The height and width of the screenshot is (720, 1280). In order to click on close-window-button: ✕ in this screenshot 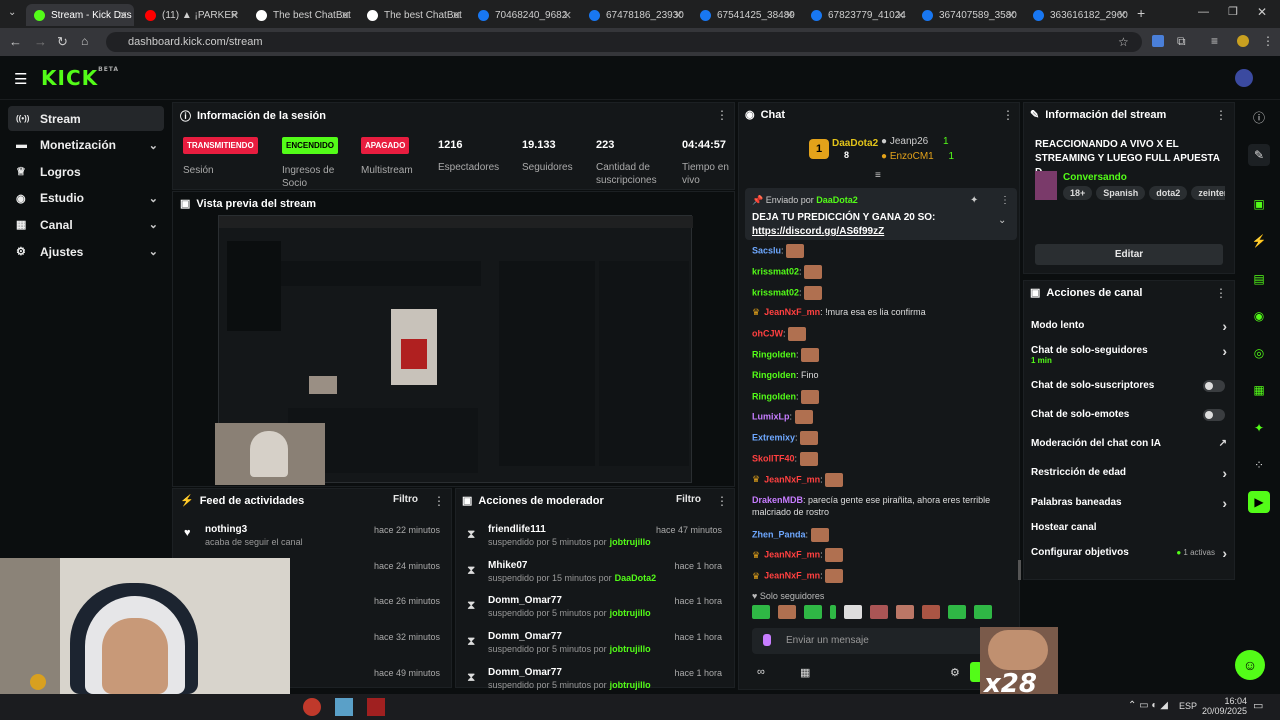, I will do `click(1262, 12)`.